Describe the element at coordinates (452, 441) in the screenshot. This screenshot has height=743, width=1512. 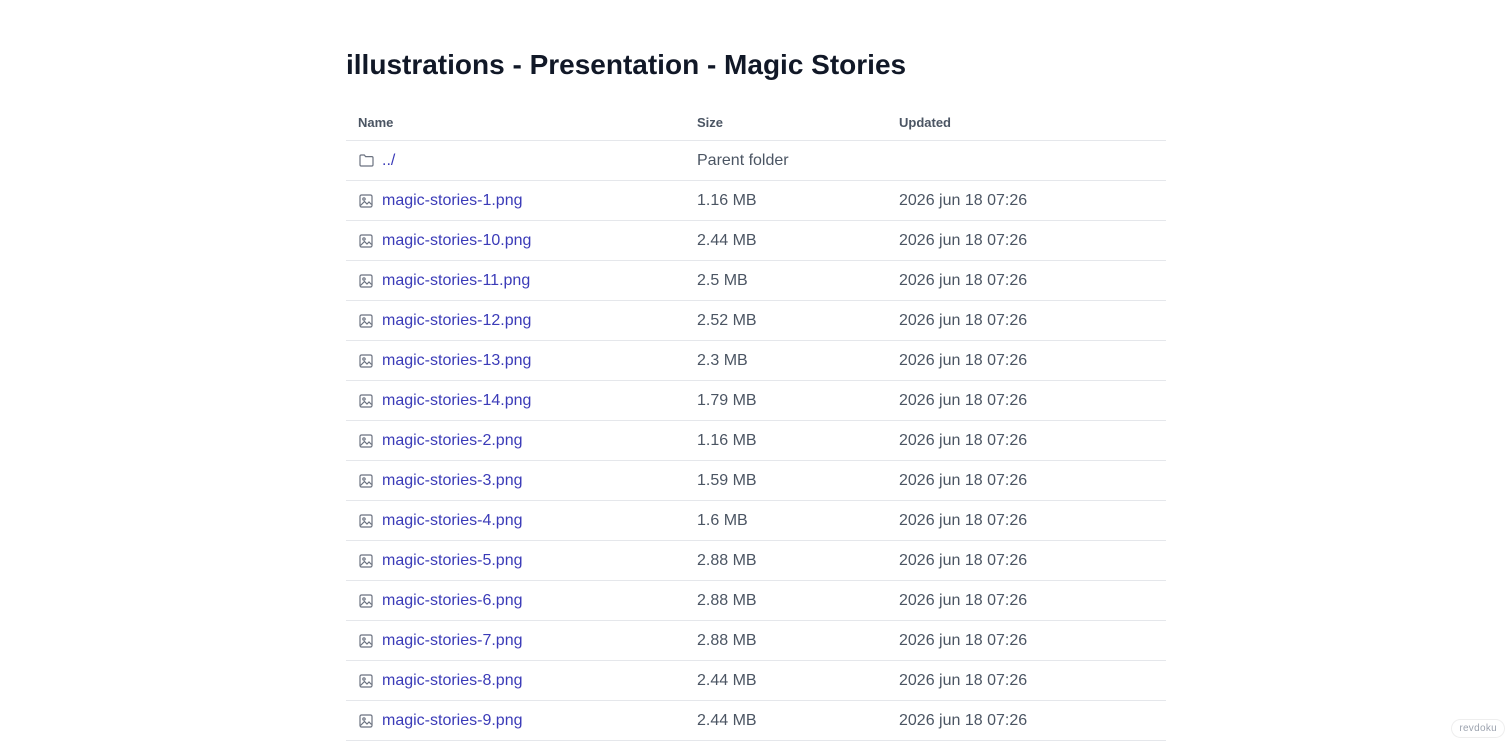
I see `file-link: magic-stories-2.png` at that location.